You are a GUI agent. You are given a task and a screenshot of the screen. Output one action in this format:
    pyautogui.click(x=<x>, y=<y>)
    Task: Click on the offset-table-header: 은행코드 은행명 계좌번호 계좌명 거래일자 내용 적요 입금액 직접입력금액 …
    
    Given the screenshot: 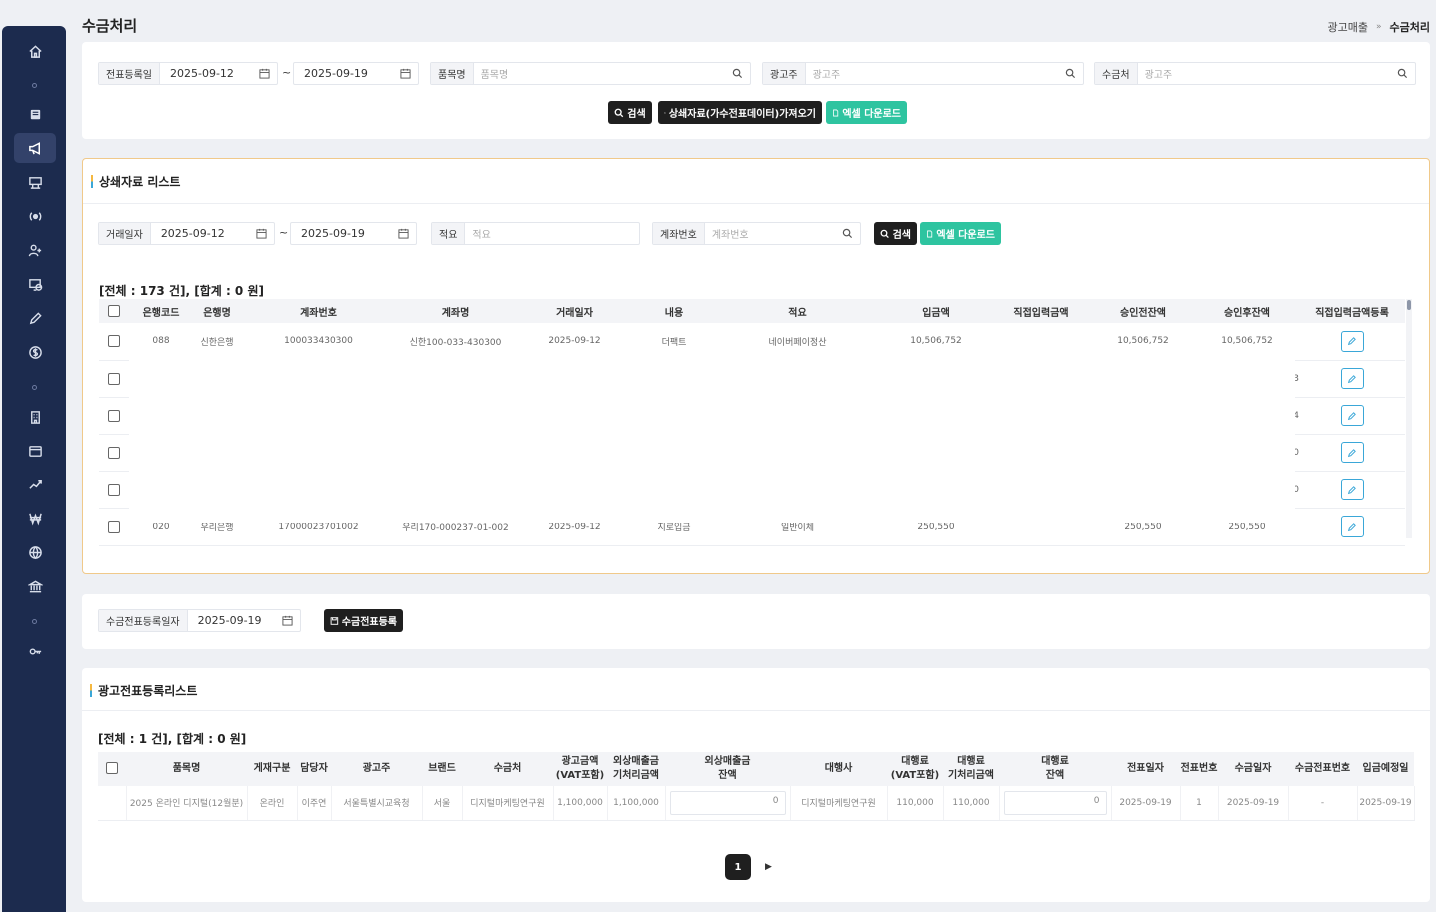 What is the action you would take?
    pyautogui.click(x=752, y=311)
    